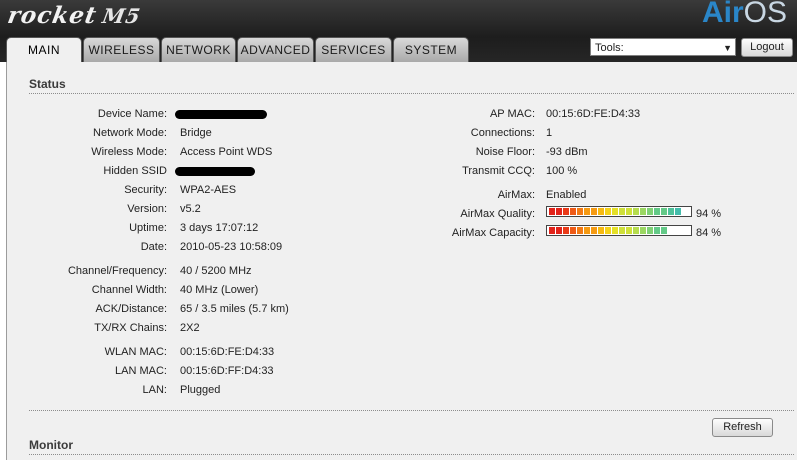 The height and width of the screenshot is (460, 797). What do you see at coordinates (512, 114) in the screenshot?
I see `label-ap-mac: AP MAC:` at bounding box center [512, 114].